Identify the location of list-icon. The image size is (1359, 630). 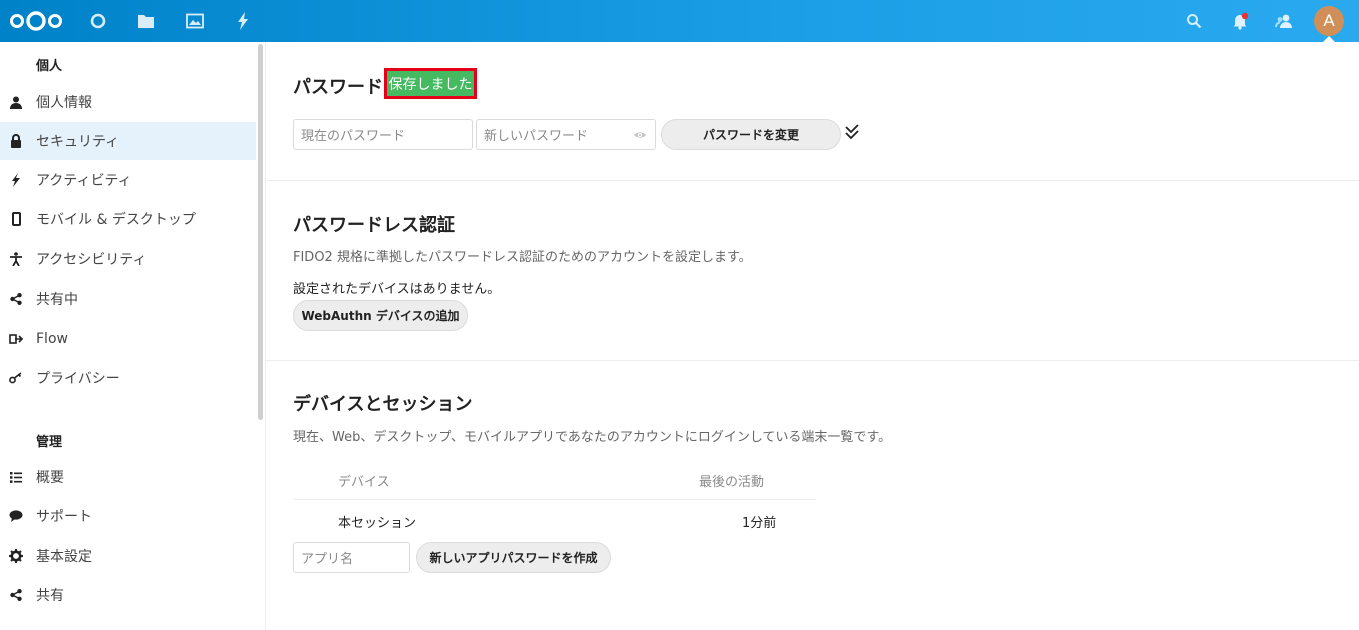
(16, 477).